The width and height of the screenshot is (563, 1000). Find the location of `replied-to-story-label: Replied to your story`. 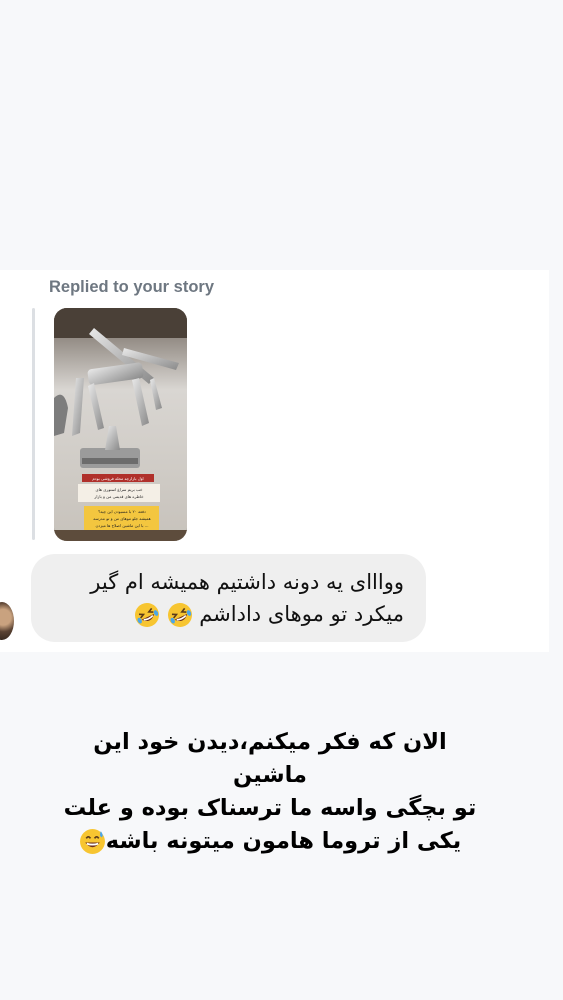

replied-to-story-label: Replied to your story is located at coordinates (132, 287).